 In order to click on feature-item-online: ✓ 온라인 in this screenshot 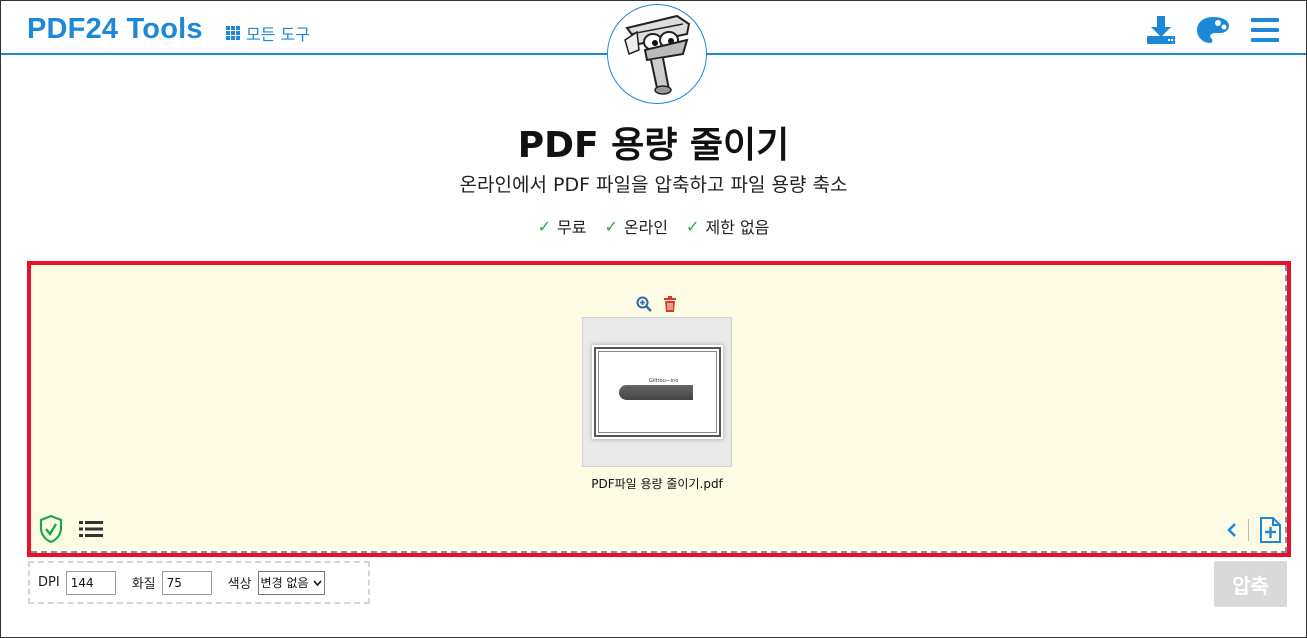, I will do `click(636, 226)`.